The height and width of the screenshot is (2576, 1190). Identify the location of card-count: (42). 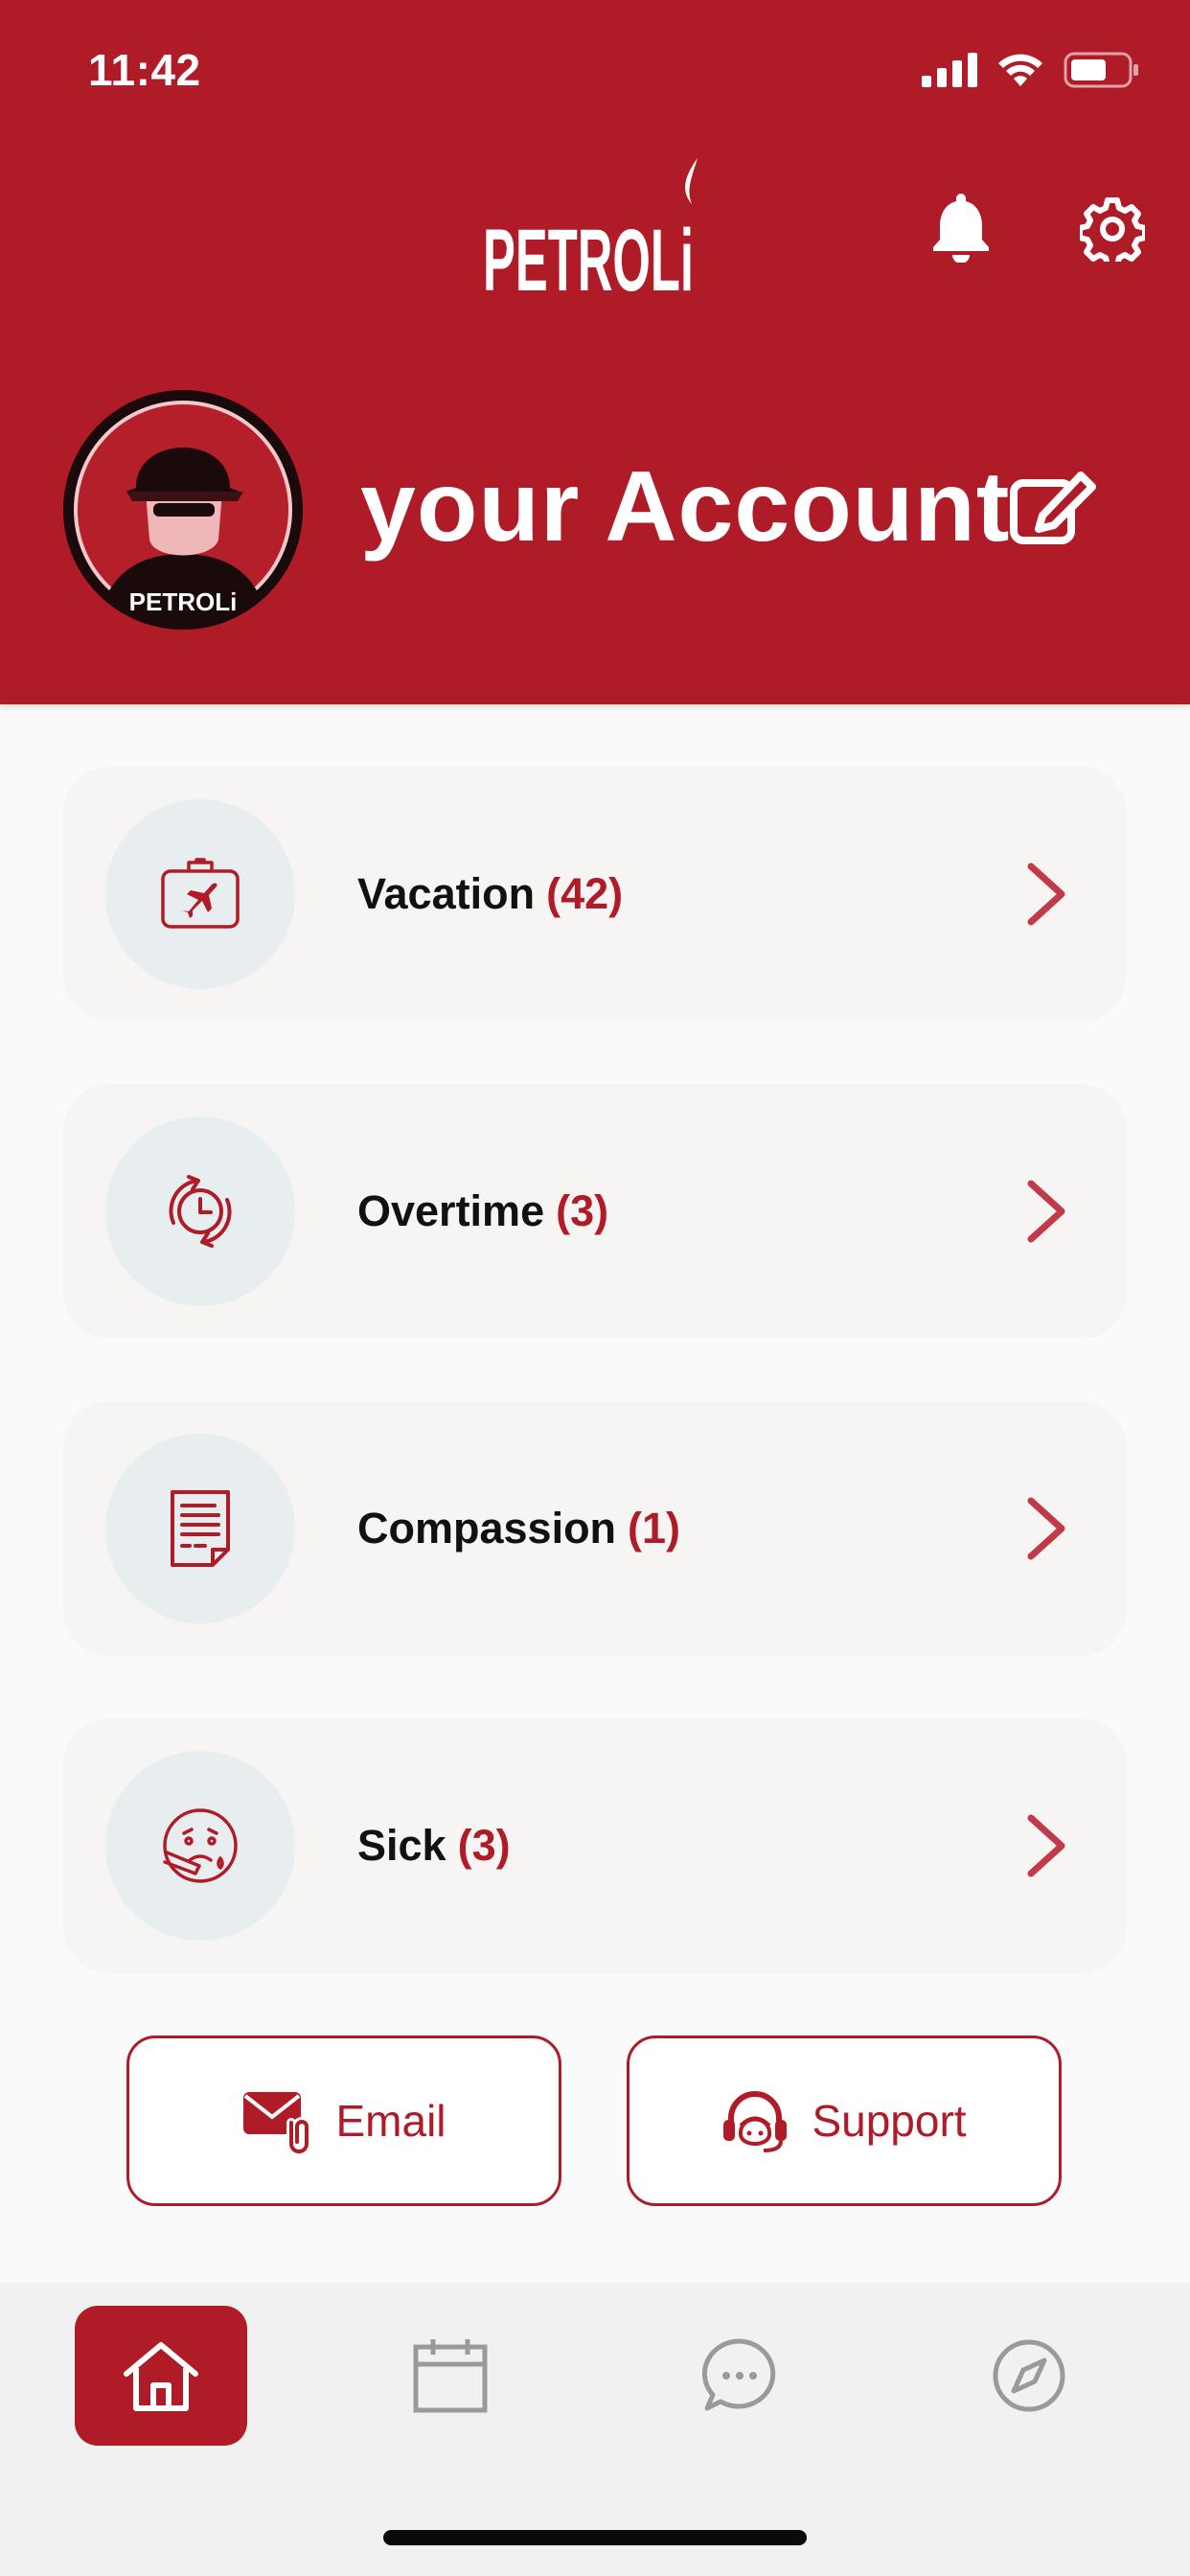
(585, 893).